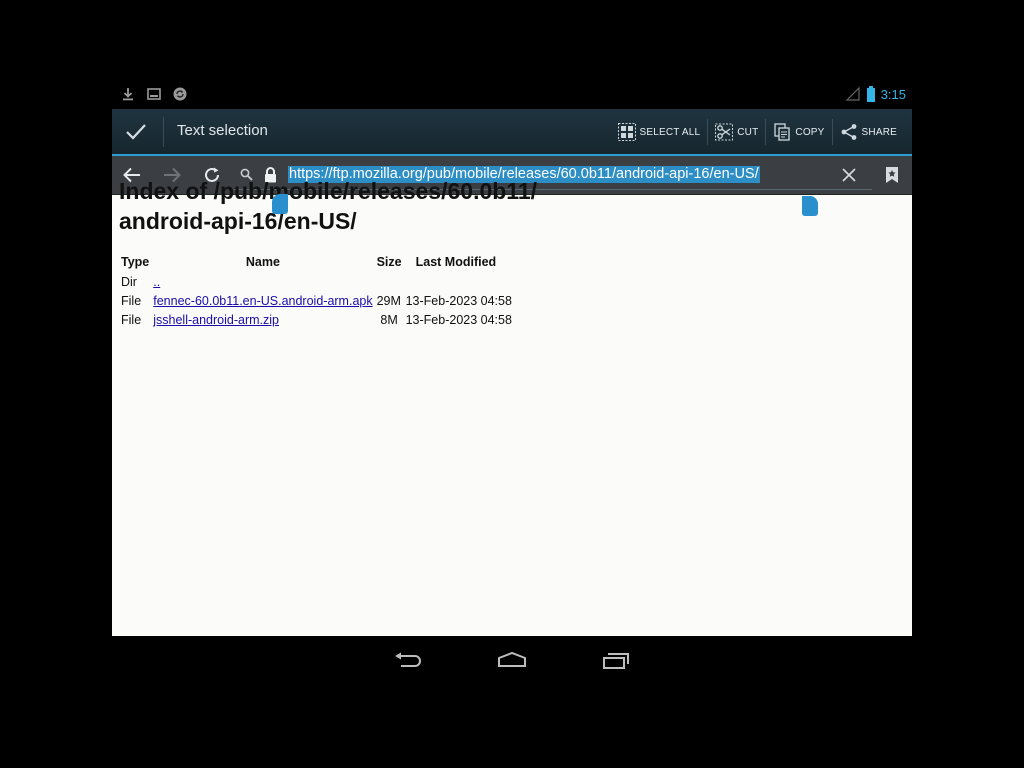  I want to click on select-all-button: SELECT ALL, so click(659, 132).